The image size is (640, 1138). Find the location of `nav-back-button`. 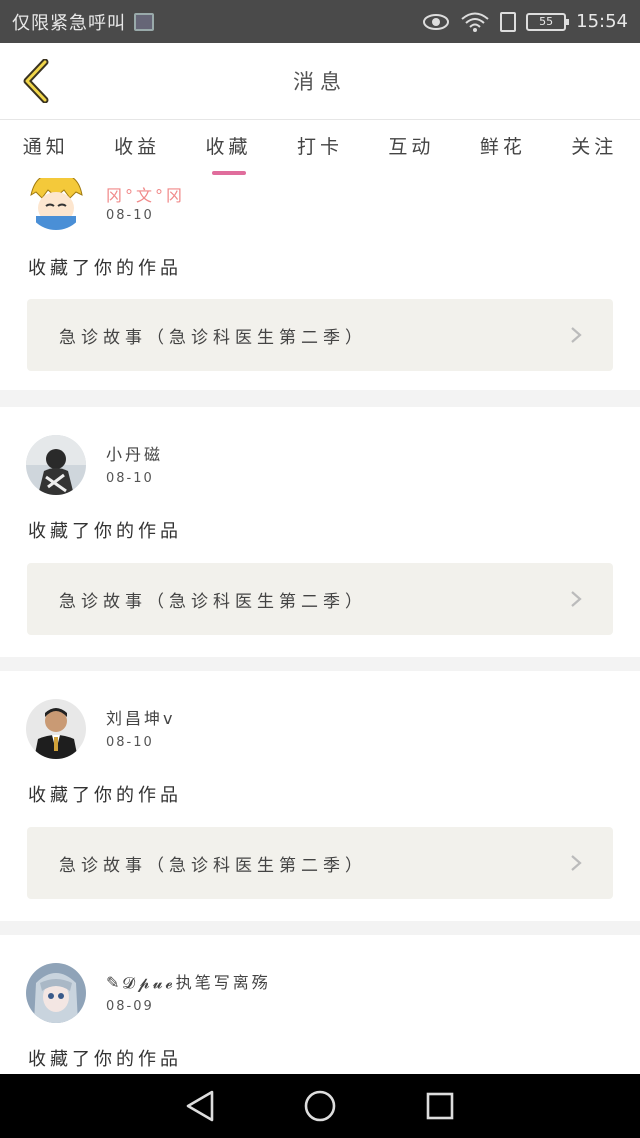

nav-back-button is located at coordinates (200, 1106).